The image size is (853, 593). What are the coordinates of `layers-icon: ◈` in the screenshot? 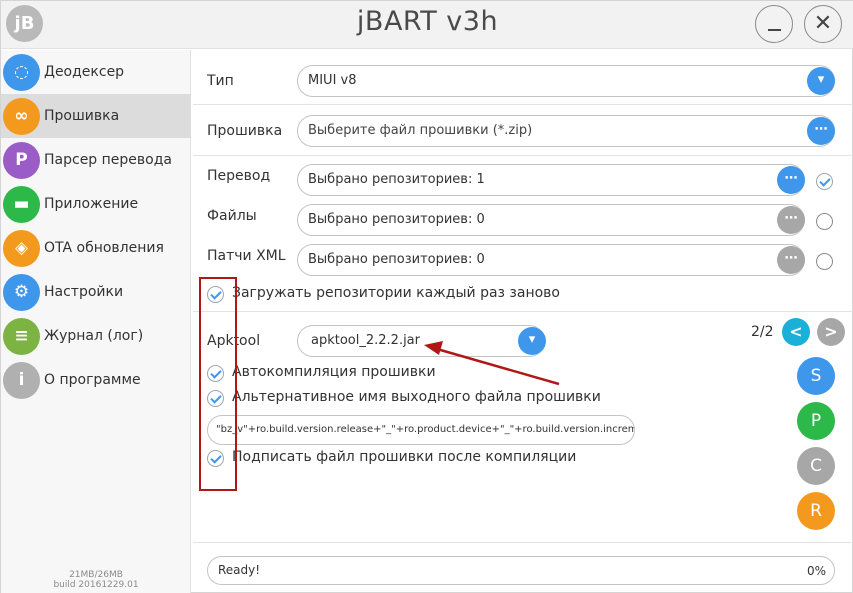 It's located at (21, 248).